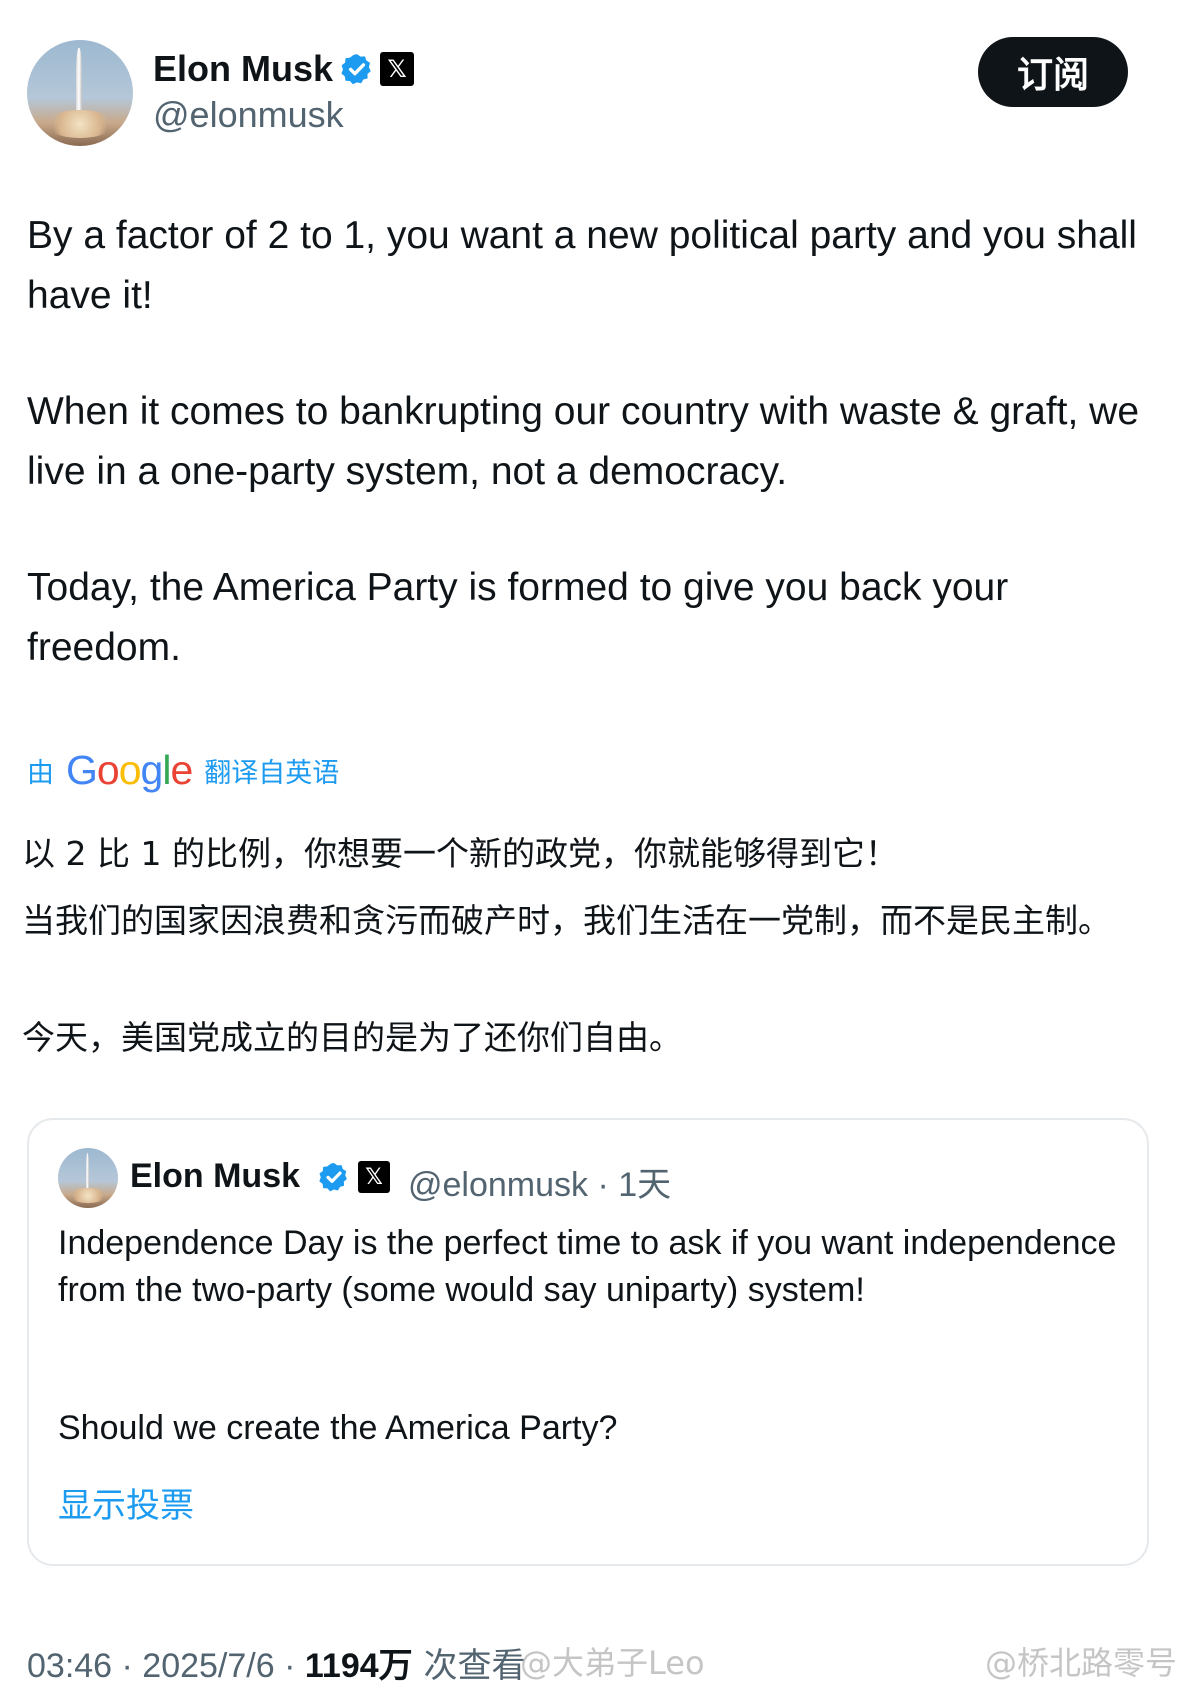 This screenshot has width=1179, height=1688. Describe the element at coordinates (40, 773) in the screenshot. I see `translation-prefix: 由` at that location.